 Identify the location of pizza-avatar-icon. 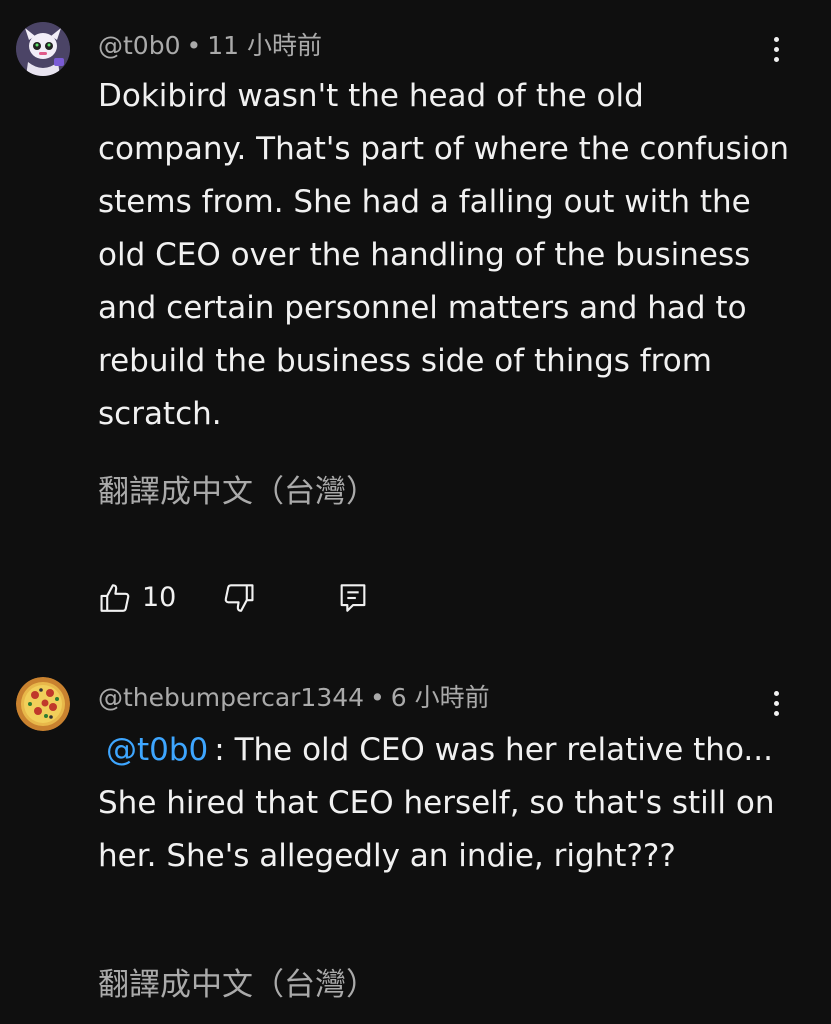
(43, 704).